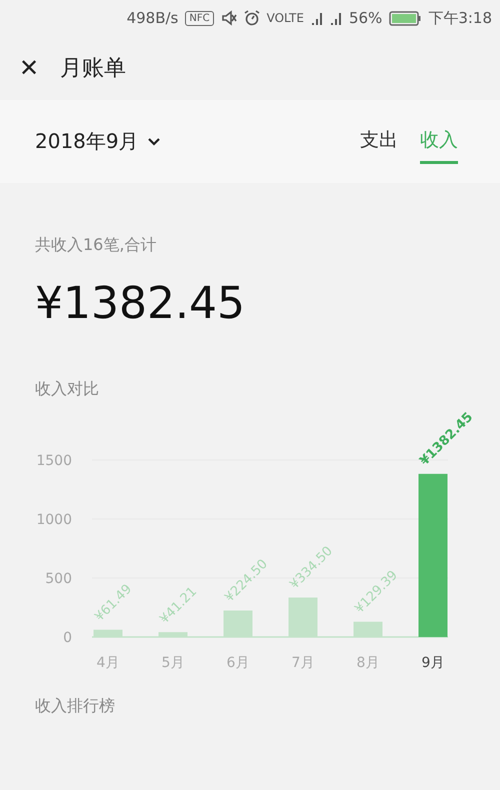  Describe the element at coordinates (252, 18) in the screenshot. I see `alarm-icon` at that location.